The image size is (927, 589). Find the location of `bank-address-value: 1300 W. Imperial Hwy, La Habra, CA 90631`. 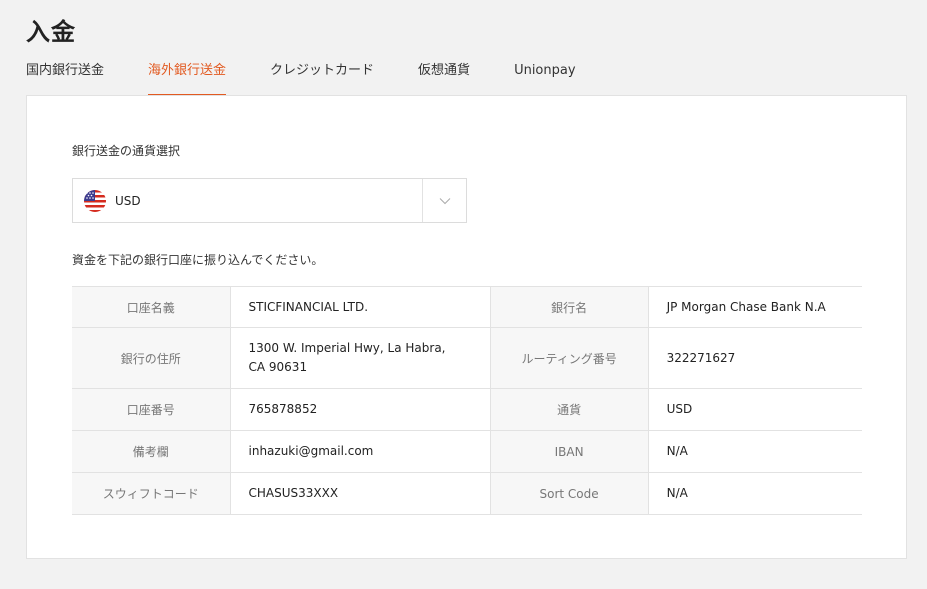

bank-address-value: 1300 W. Imperial Hwy, La Habra, CA 90631 is located at coordinates (360, 358).